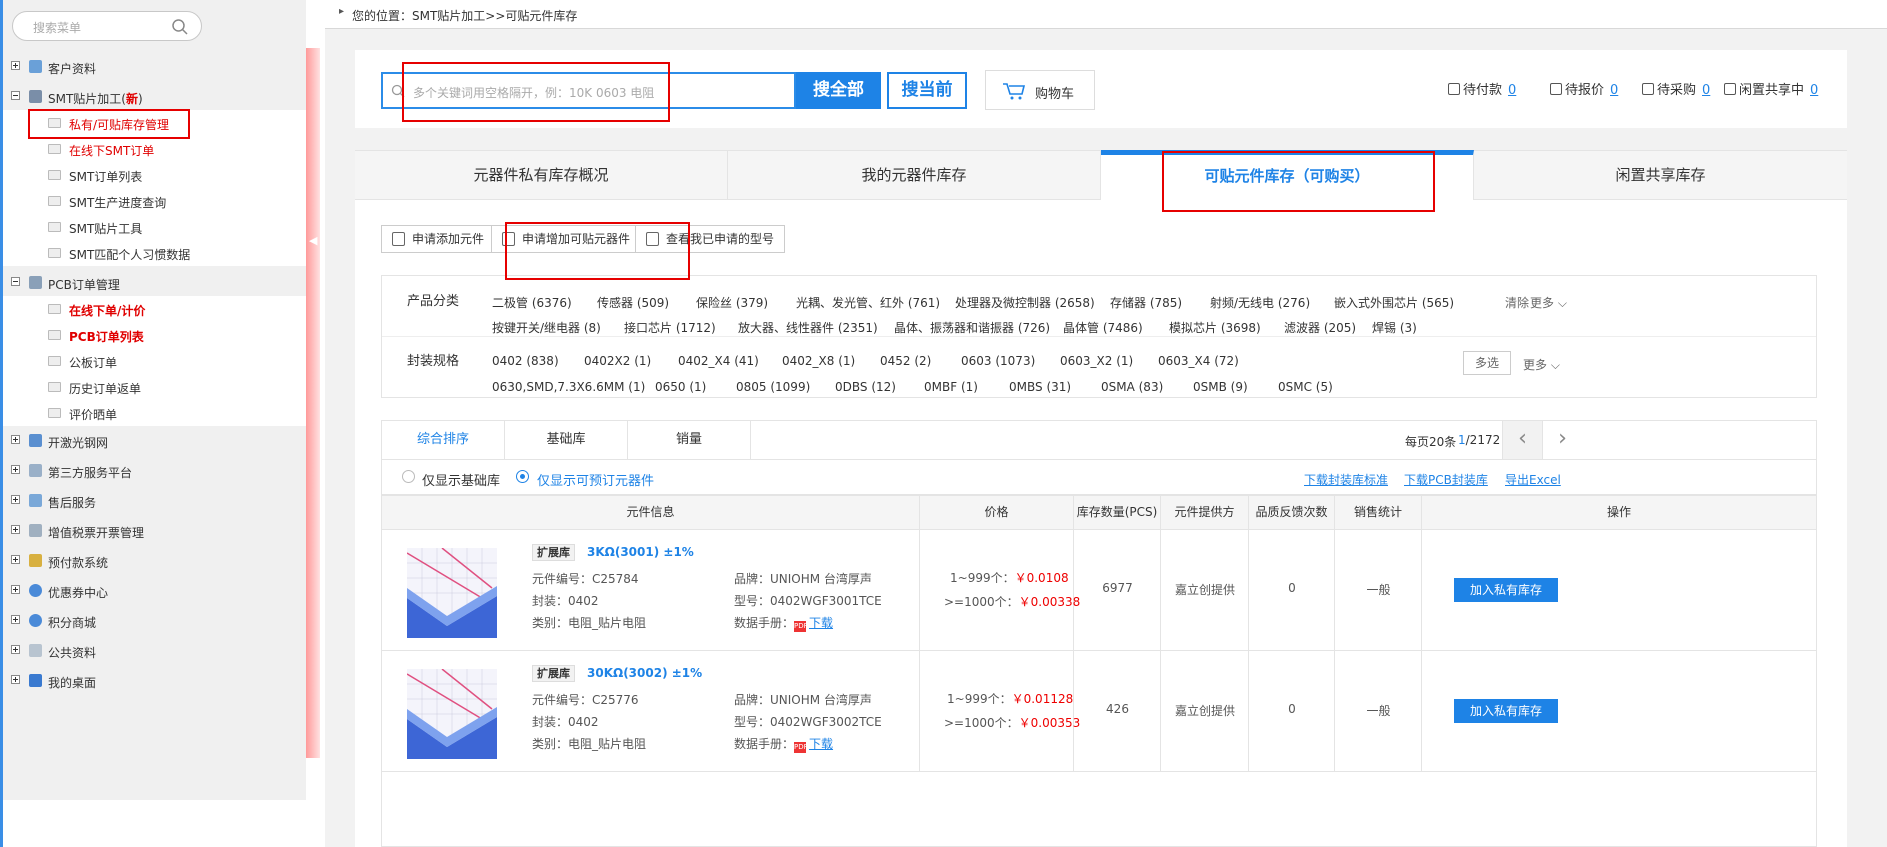  I want to click on part-name-link: 30KΩ(3002) ±1%, so click(644, 673).